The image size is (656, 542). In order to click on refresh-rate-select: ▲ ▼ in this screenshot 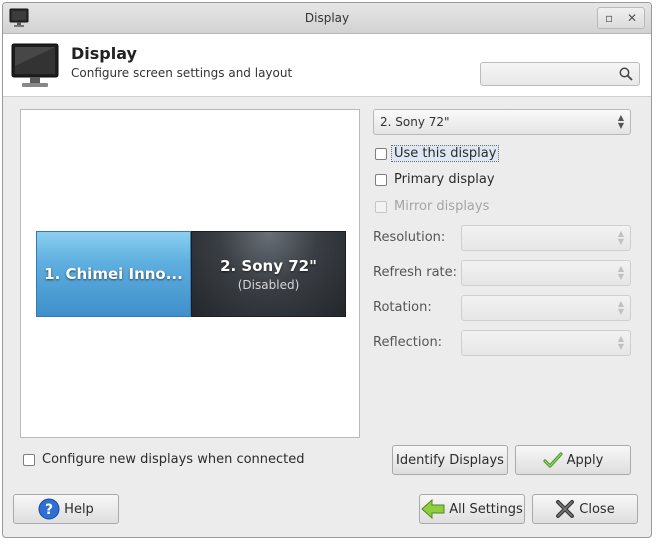, I will do `click(546, 273)`.